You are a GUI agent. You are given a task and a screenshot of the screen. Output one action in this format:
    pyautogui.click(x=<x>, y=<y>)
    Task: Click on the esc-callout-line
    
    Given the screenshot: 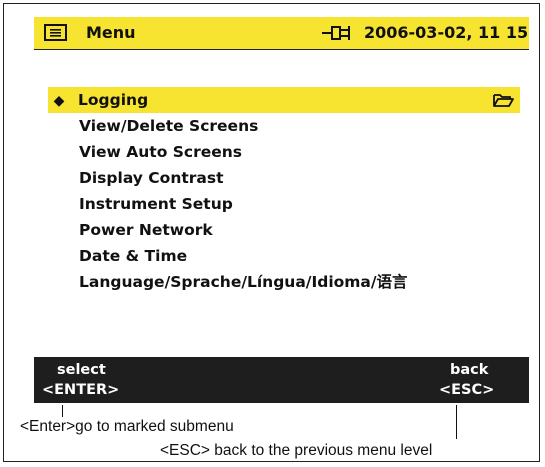 What is the action you would take?
    pyautogui.click(x=456, y=422)
    